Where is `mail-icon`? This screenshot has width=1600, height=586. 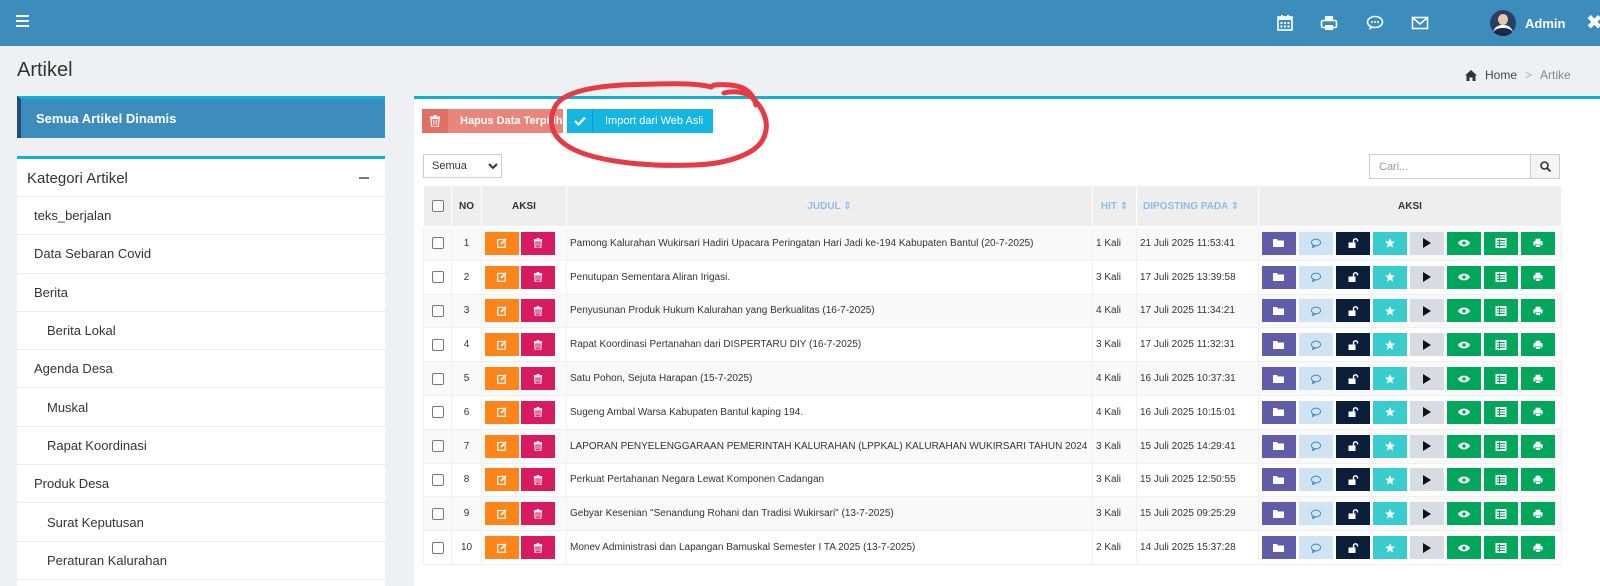 mail-icon is located at coordinates (1420, 23).